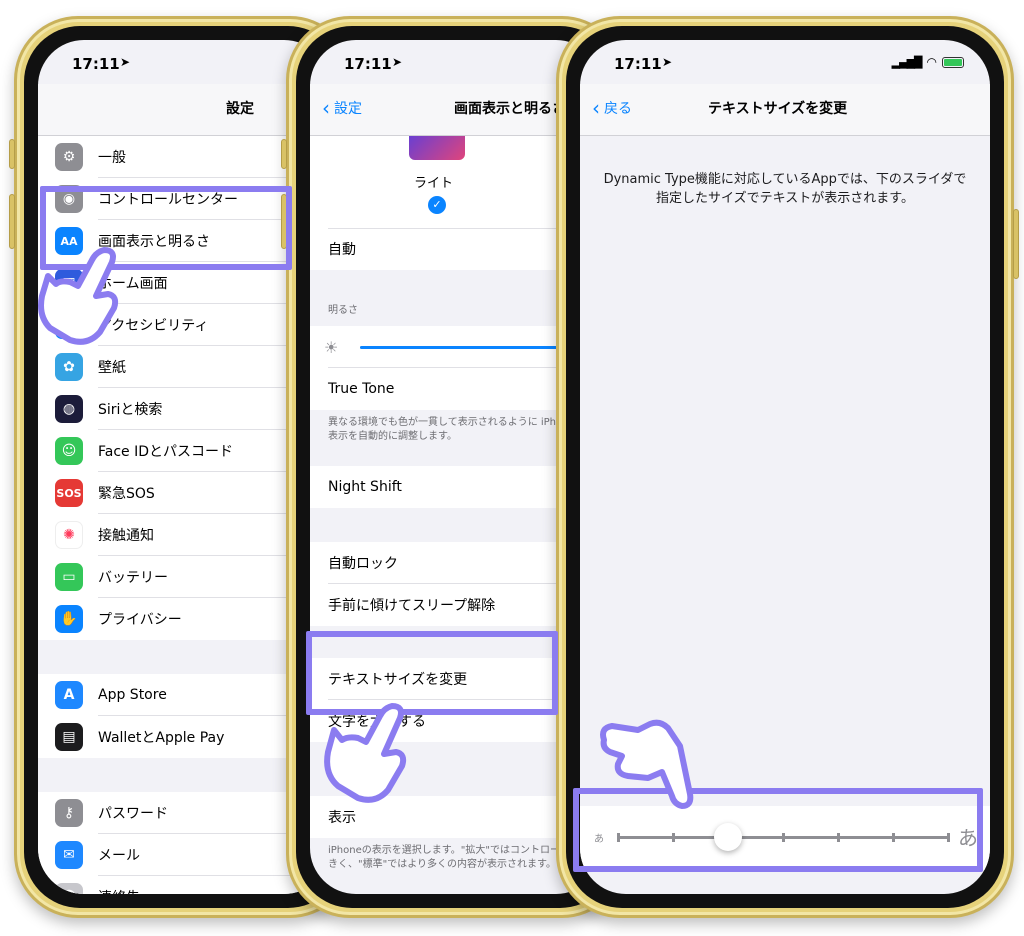 Image resolution: width=1024 pixels, height=936 pixels. Describe the element at coordinates (140, 620) in the screenshot. I see `row-label: プライバシー` at that location.